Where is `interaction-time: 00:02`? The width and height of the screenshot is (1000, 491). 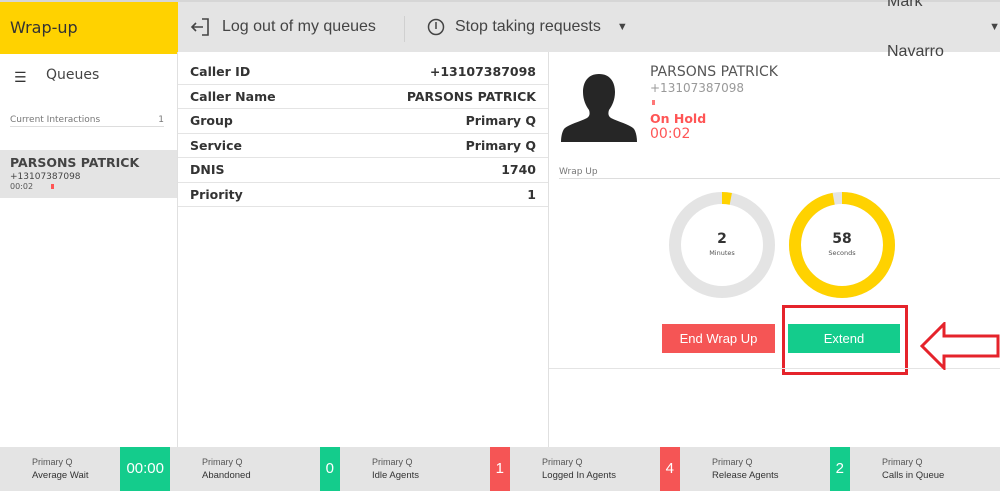
interaction-time: 00:02 is located at coordinates (22, 186).